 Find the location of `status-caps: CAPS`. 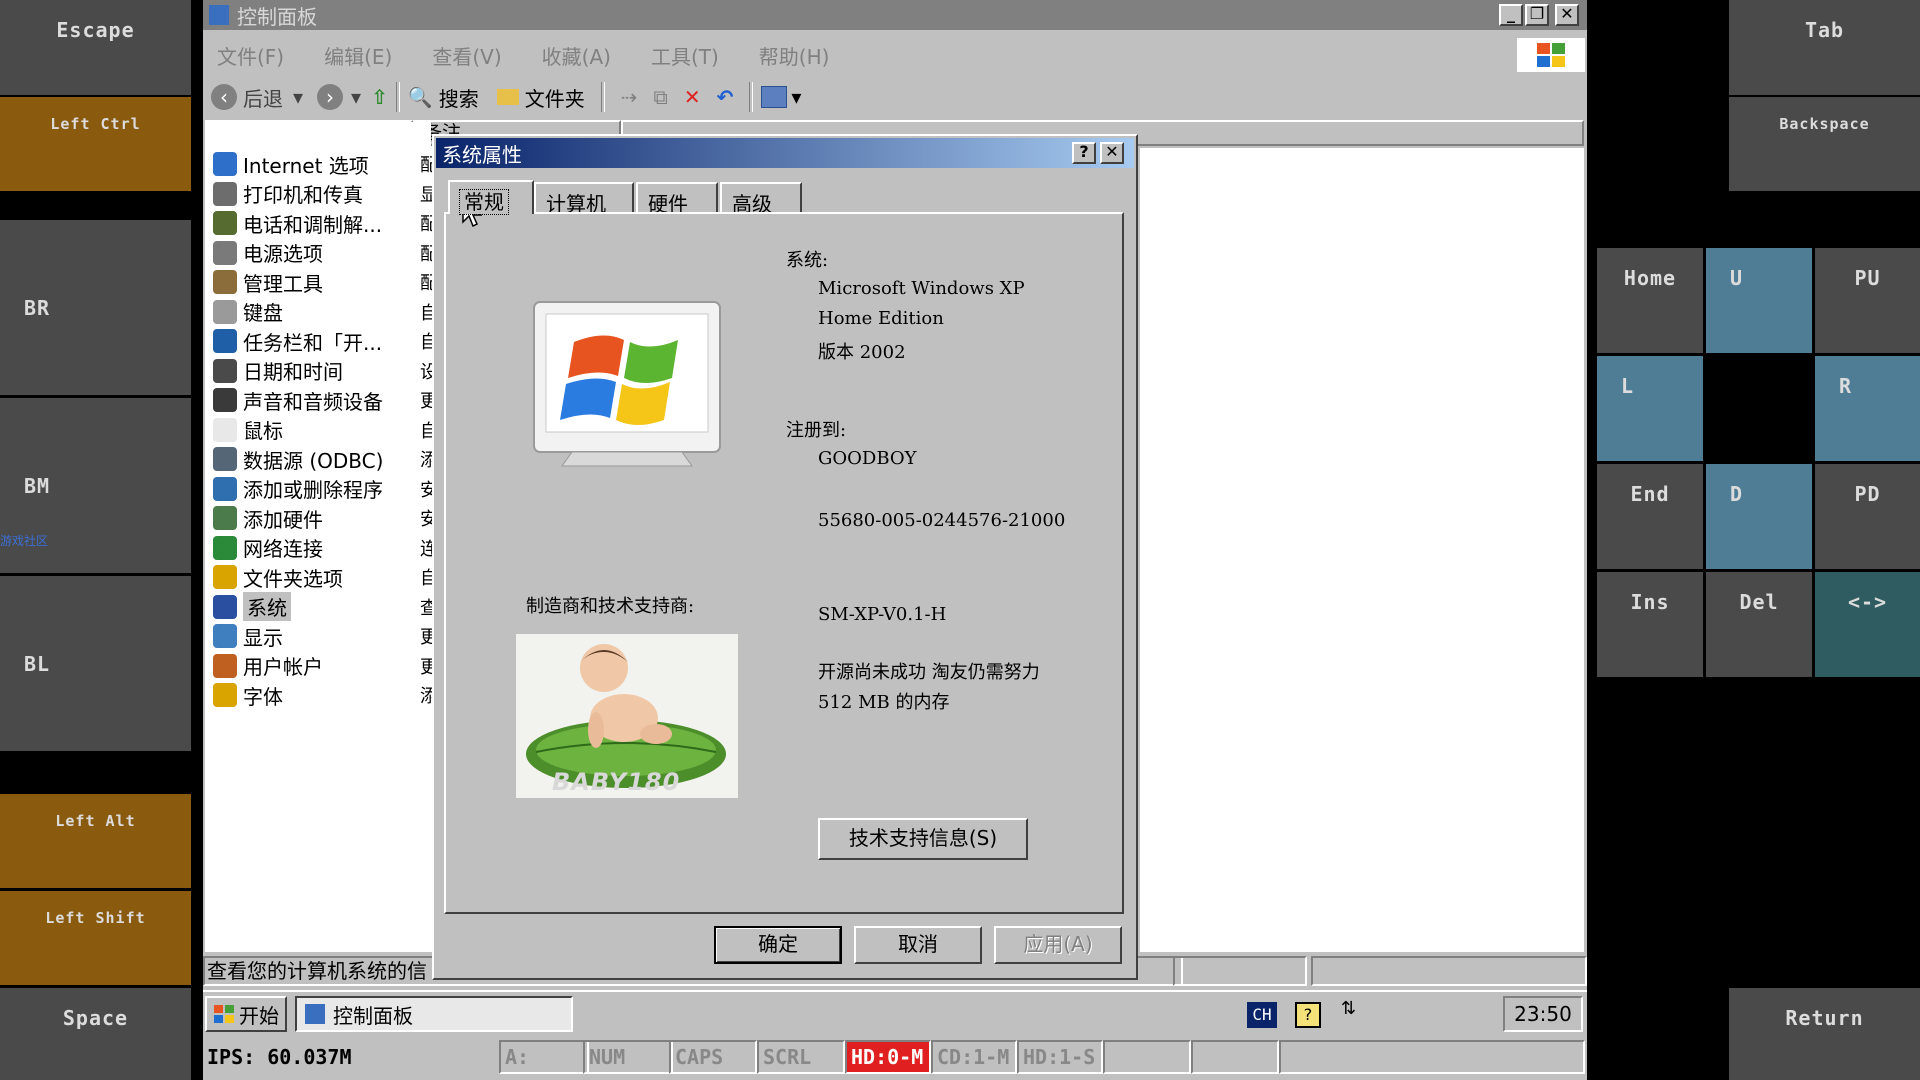

status-caps: CAPS is located at coordinates (713, 1057).